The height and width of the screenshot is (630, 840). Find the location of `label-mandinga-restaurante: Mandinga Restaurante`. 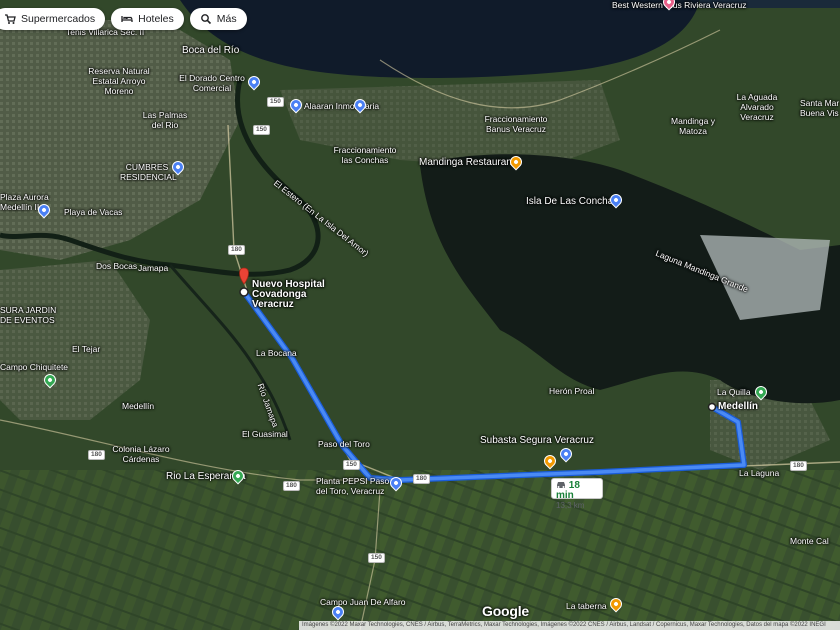

label-mandinga-restaurante: Mandinga Restaurante is located at coordinates (469, 163).